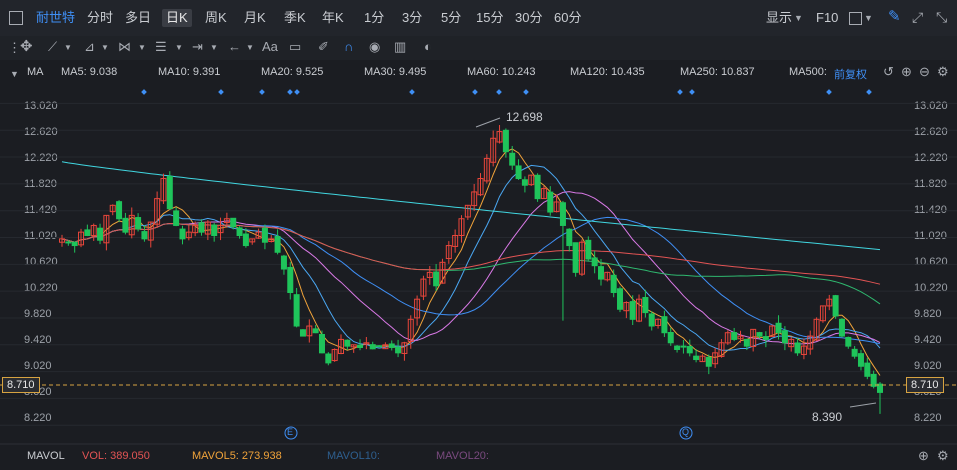 This screenshot has height=470, width=957. What do you see at coordinates (353, 456) in the screenshot?
I see `mavol10-value: MAVOL10:` at bounding box center [353, 456].